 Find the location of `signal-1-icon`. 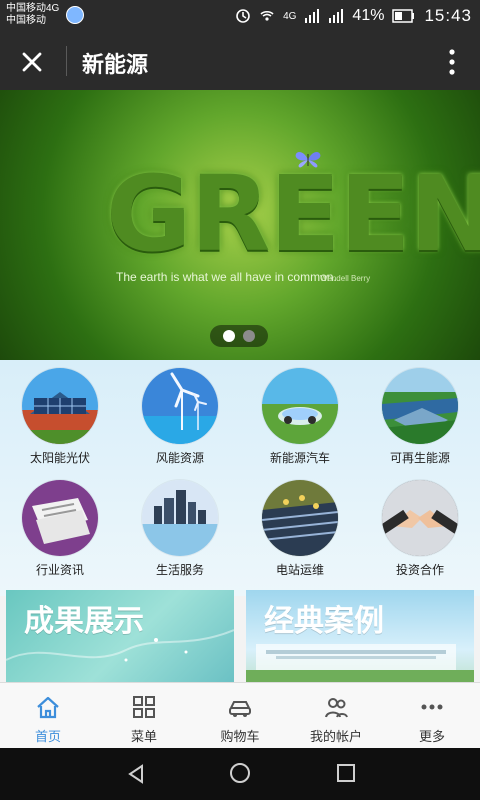

signal-1-icon is located at coordinates (312, 16).